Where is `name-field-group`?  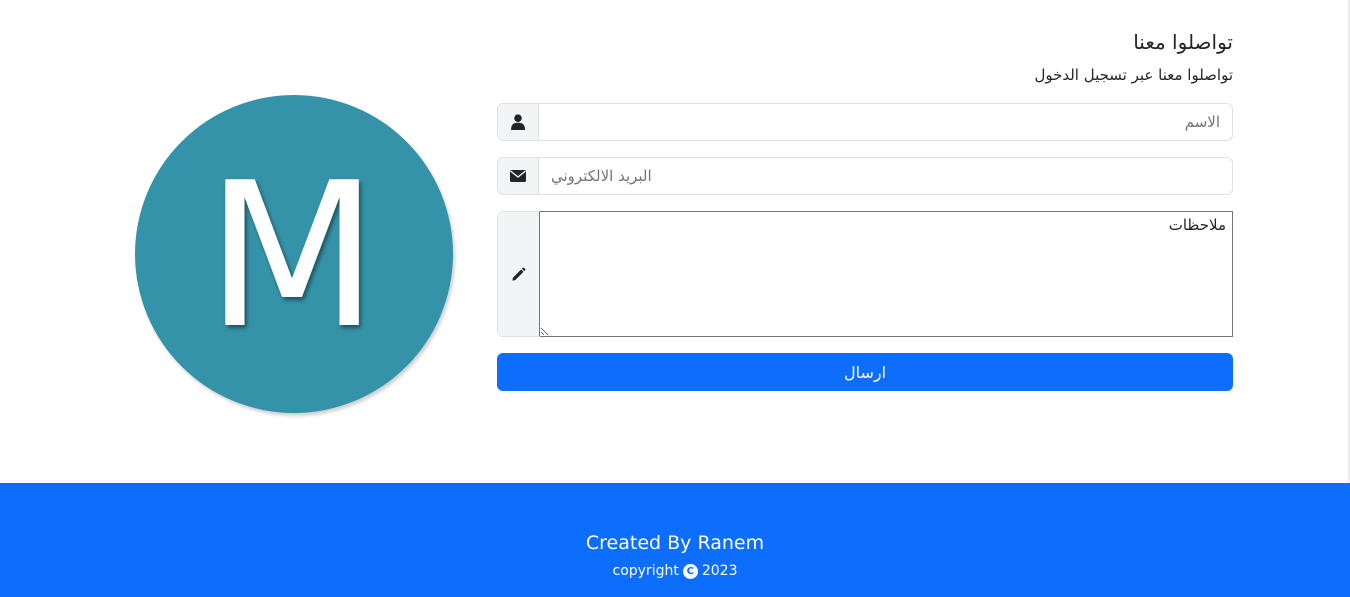 name-field-group is located at coordinates (865, 122).